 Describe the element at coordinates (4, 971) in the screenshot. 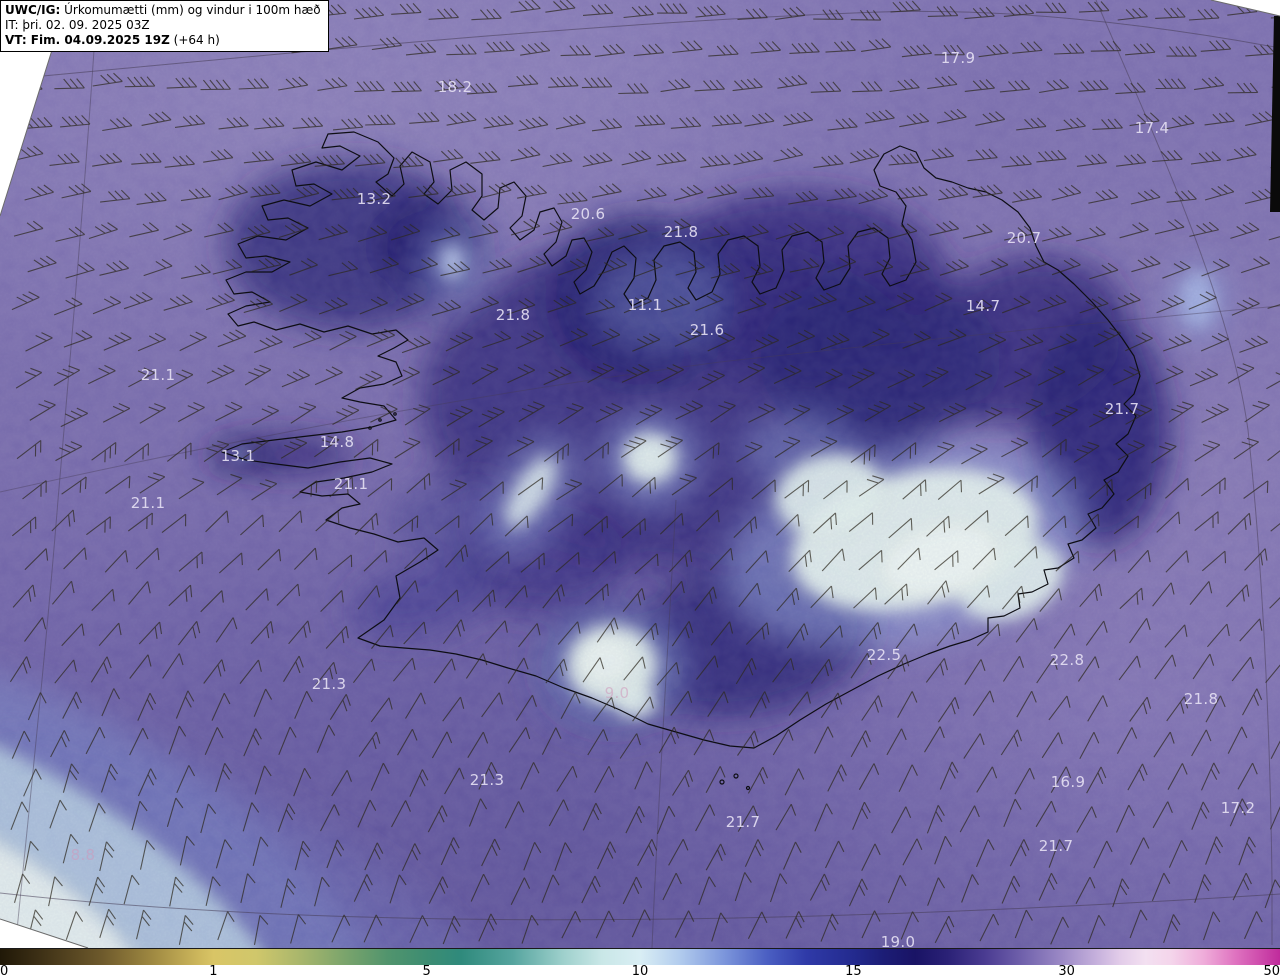

I see `colorbar-tick-label: 0` at that location.